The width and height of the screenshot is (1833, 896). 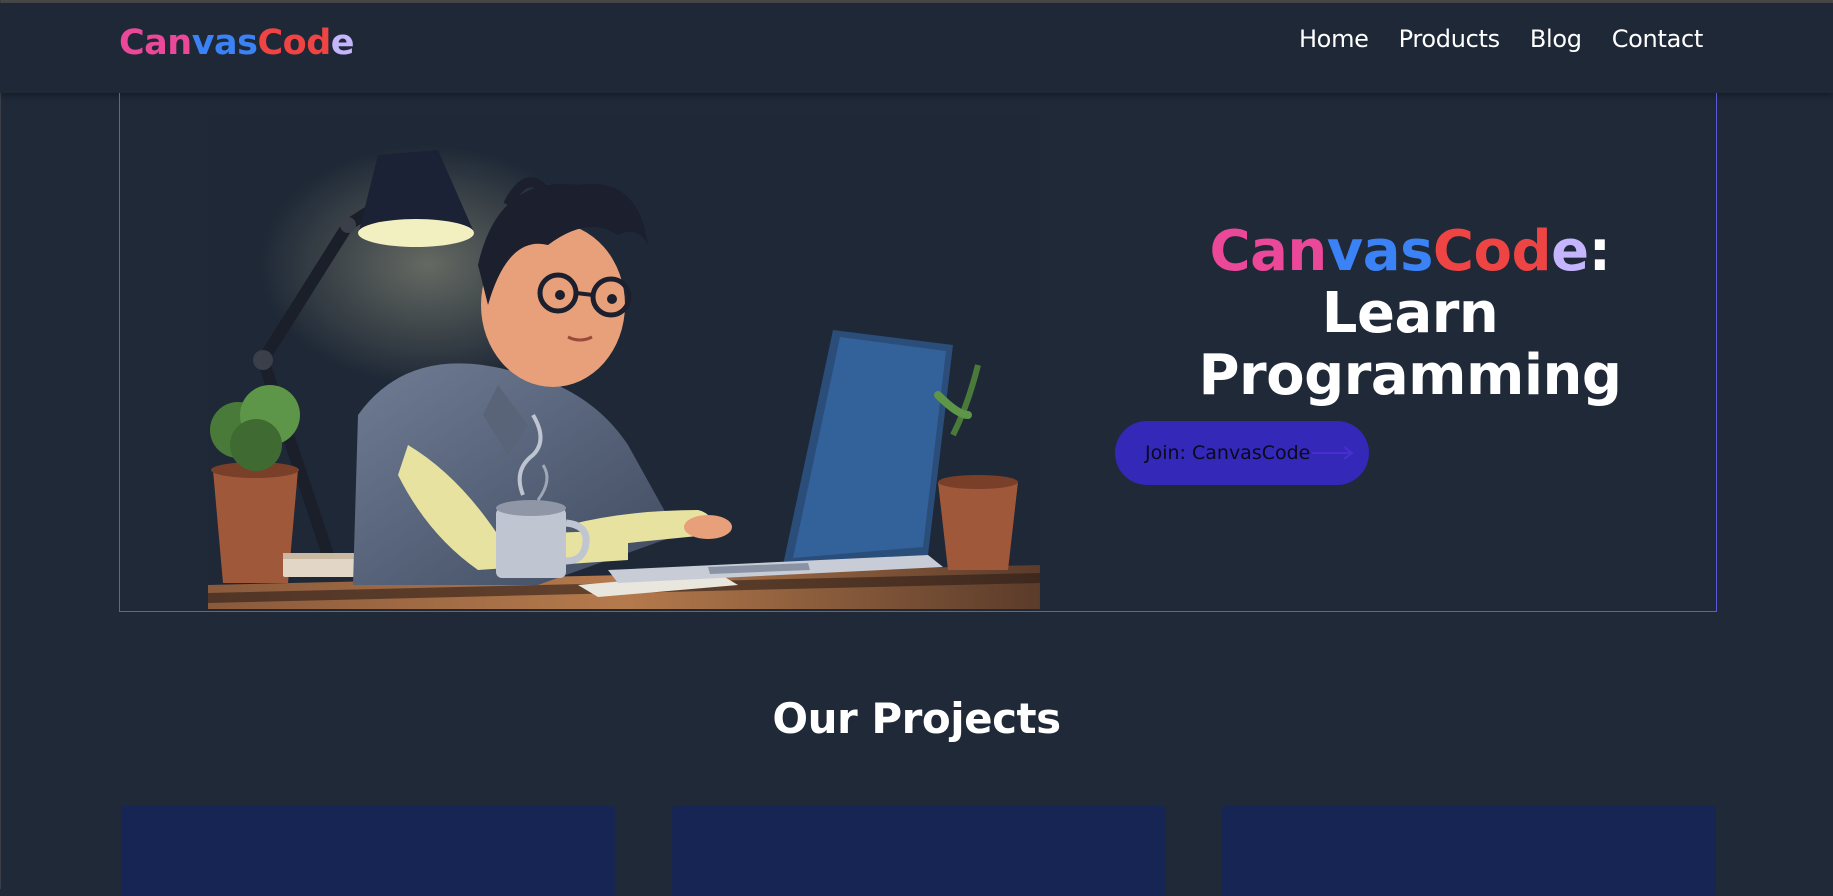 I want to click on navbar: Can vas Cod e Home Products Blog Contact, so click(x=916, y=48).